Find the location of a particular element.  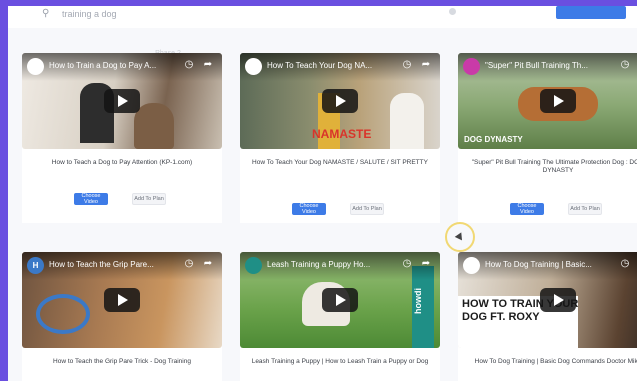

top-action-button is located at coordinates (591, 12).